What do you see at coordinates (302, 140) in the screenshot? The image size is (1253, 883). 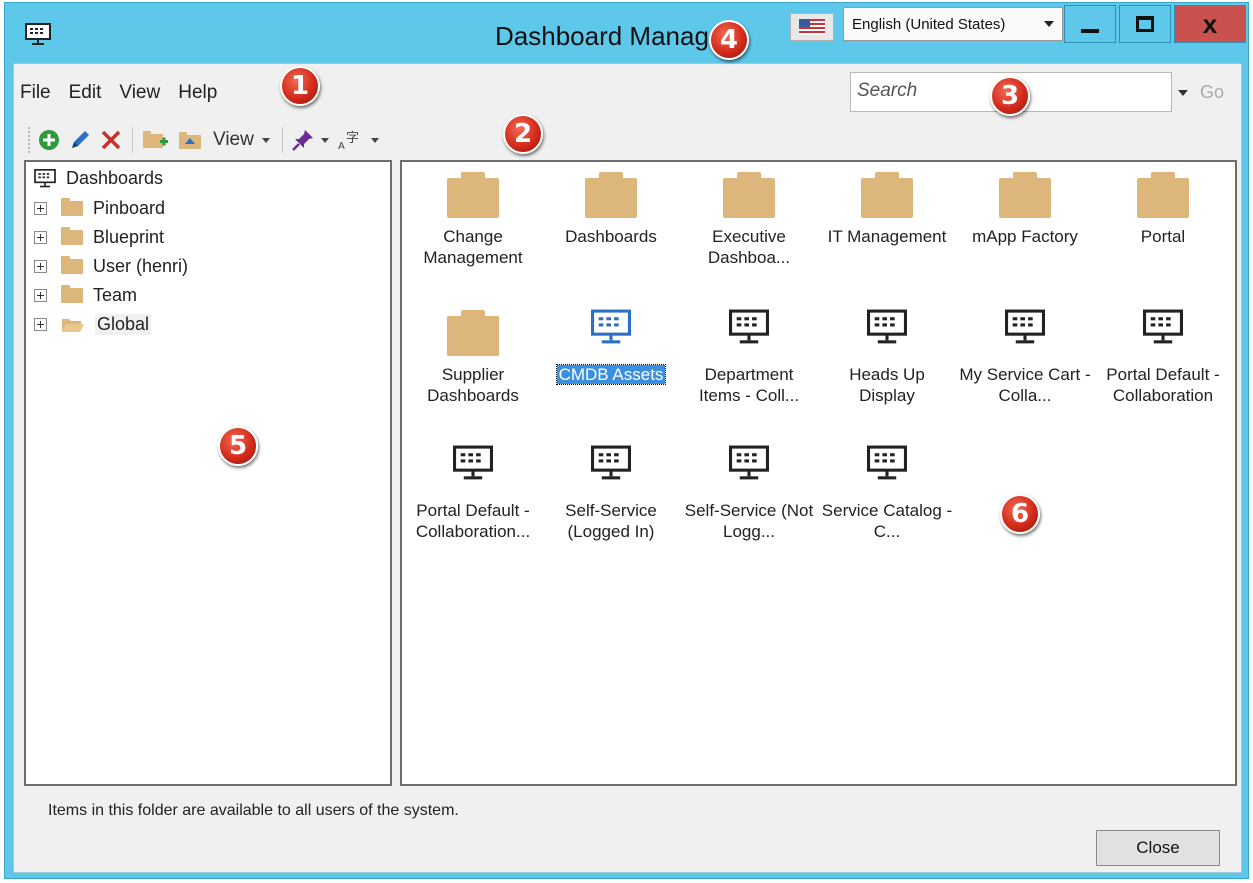 I see `pin-icon` at bounding box center [302, 140].